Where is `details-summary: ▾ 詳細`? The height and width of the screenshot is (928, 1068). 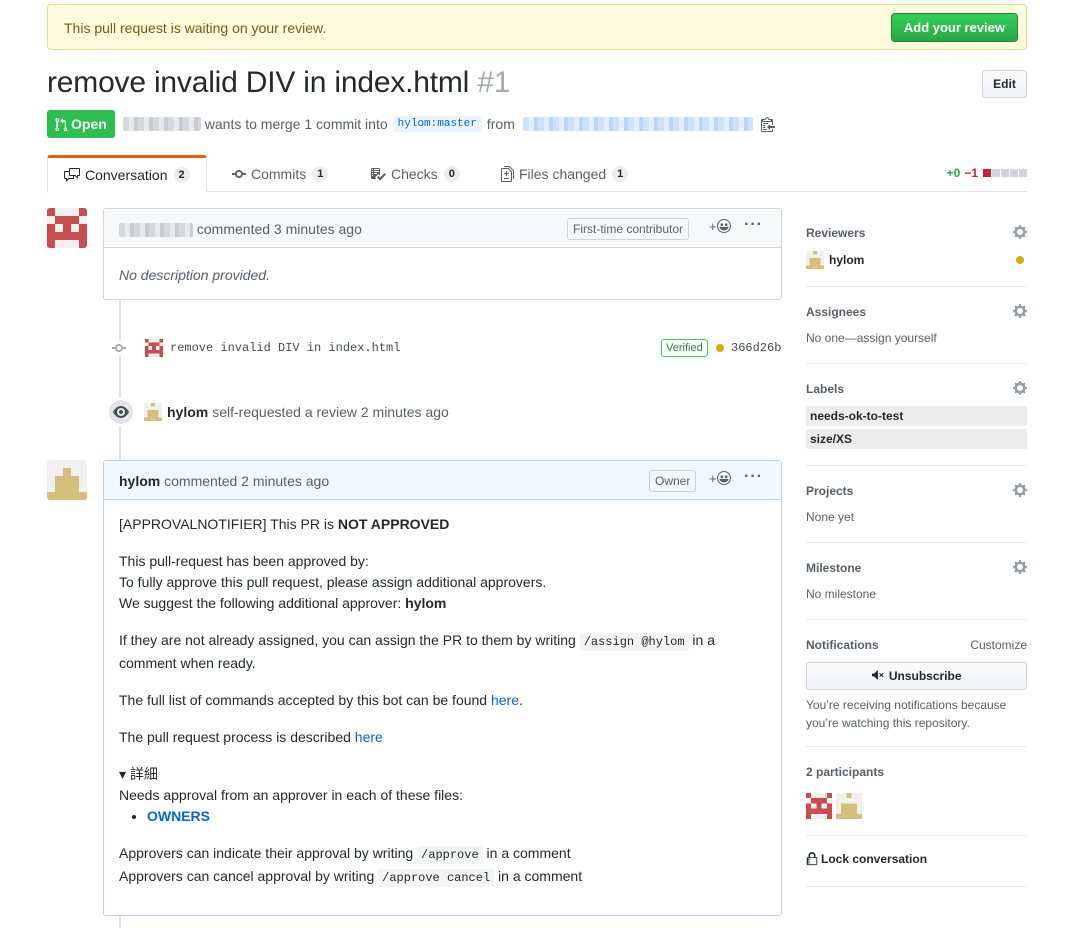
details-summary: ▾ 詳細 is located at coordinates (442, 774).